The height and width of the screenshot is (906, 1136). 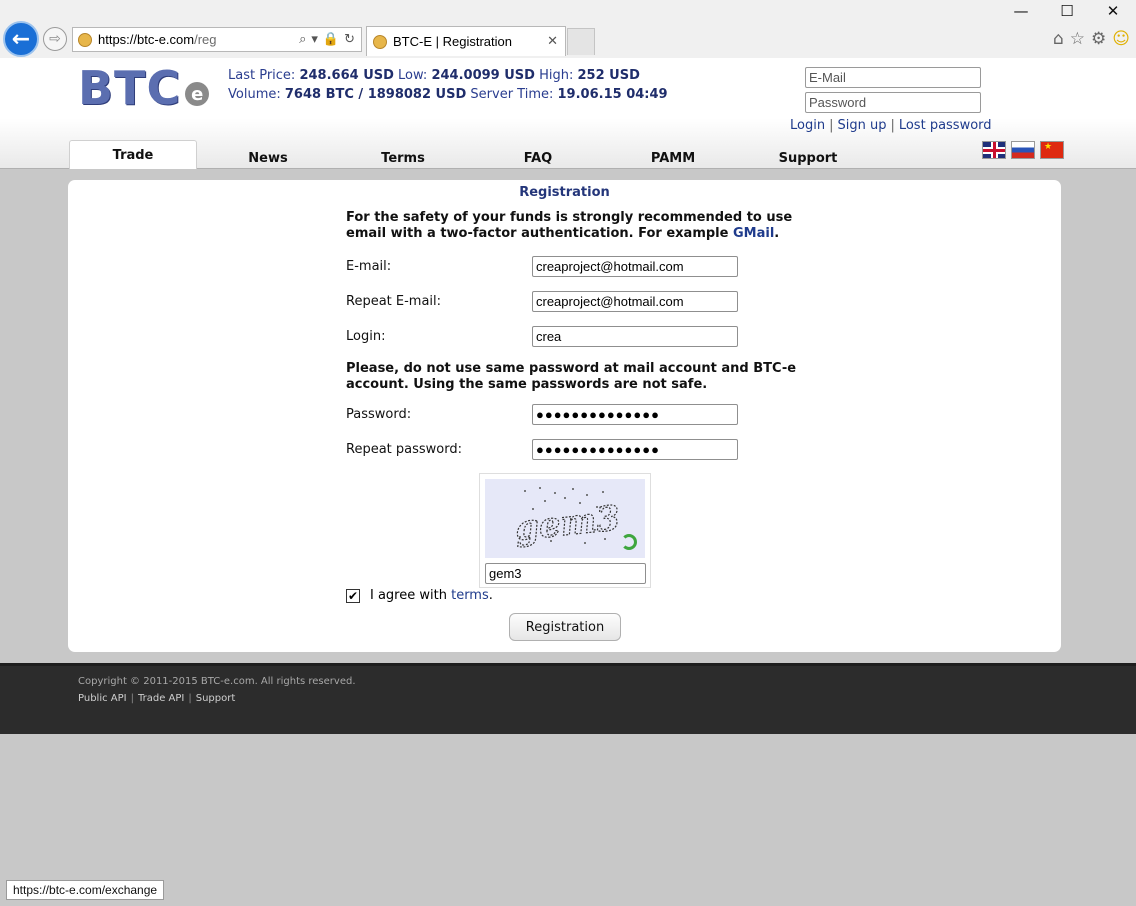 What do you see at coordinates (567, 523) in the screenshot?
I see `captcha-text: gem3` at bounding box center [567, 523].